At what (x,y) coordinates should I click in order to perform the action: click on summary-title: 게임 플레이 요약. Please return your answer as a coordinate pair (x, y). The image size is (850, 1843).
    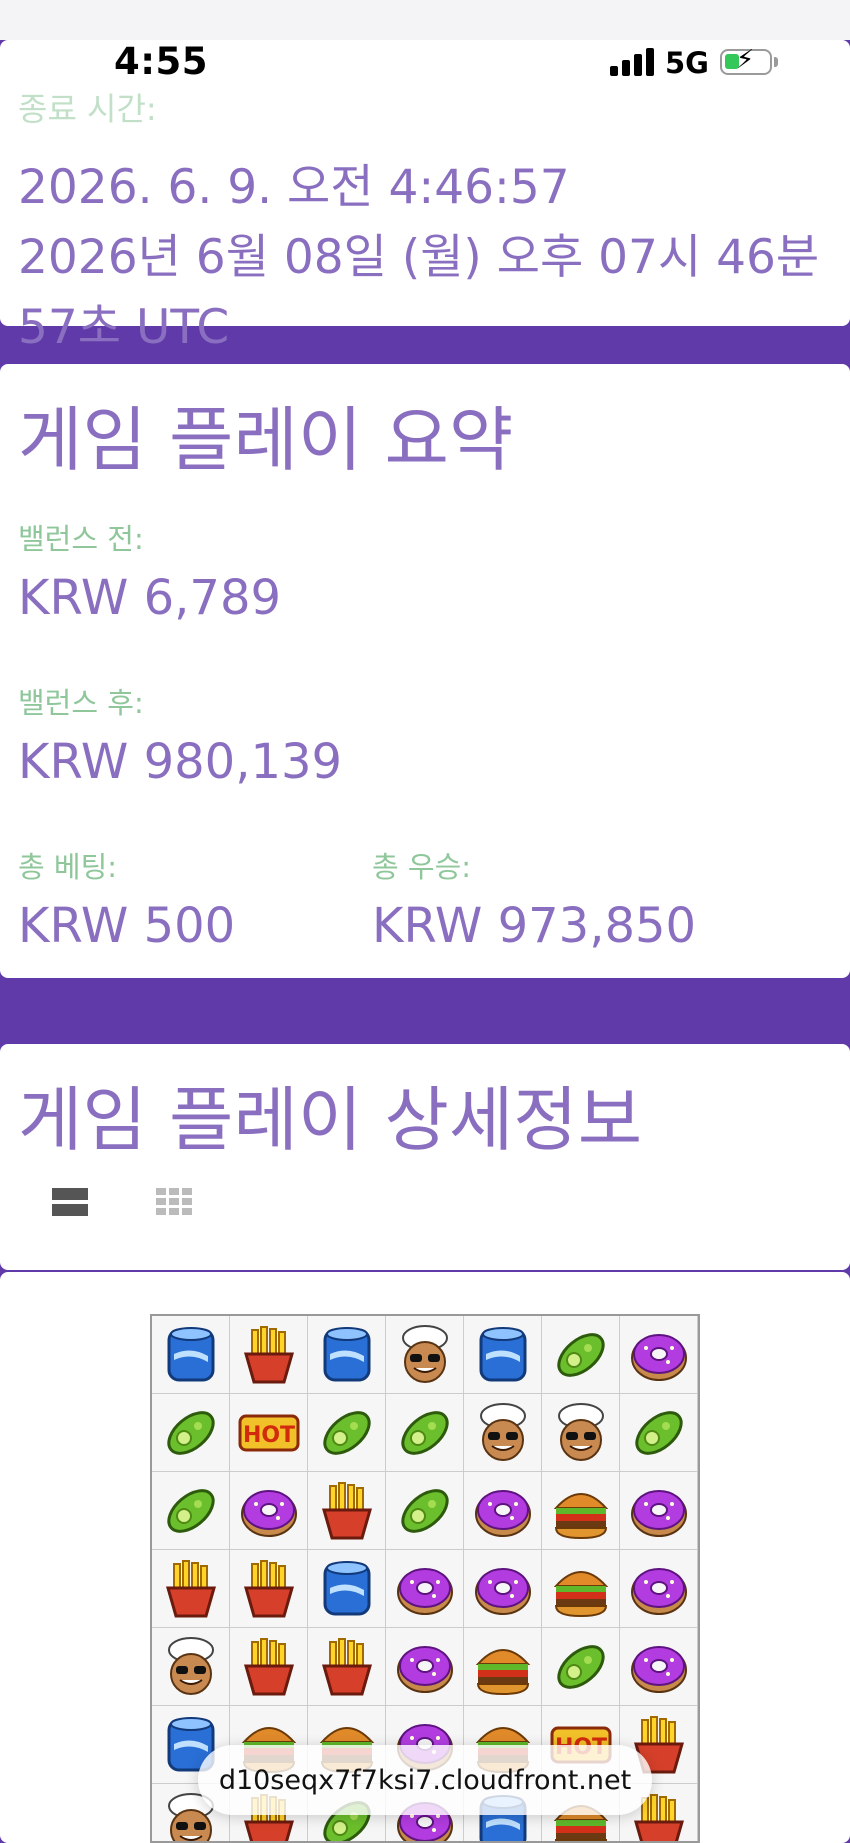
    Looking at the image, I should click on (266, 440).